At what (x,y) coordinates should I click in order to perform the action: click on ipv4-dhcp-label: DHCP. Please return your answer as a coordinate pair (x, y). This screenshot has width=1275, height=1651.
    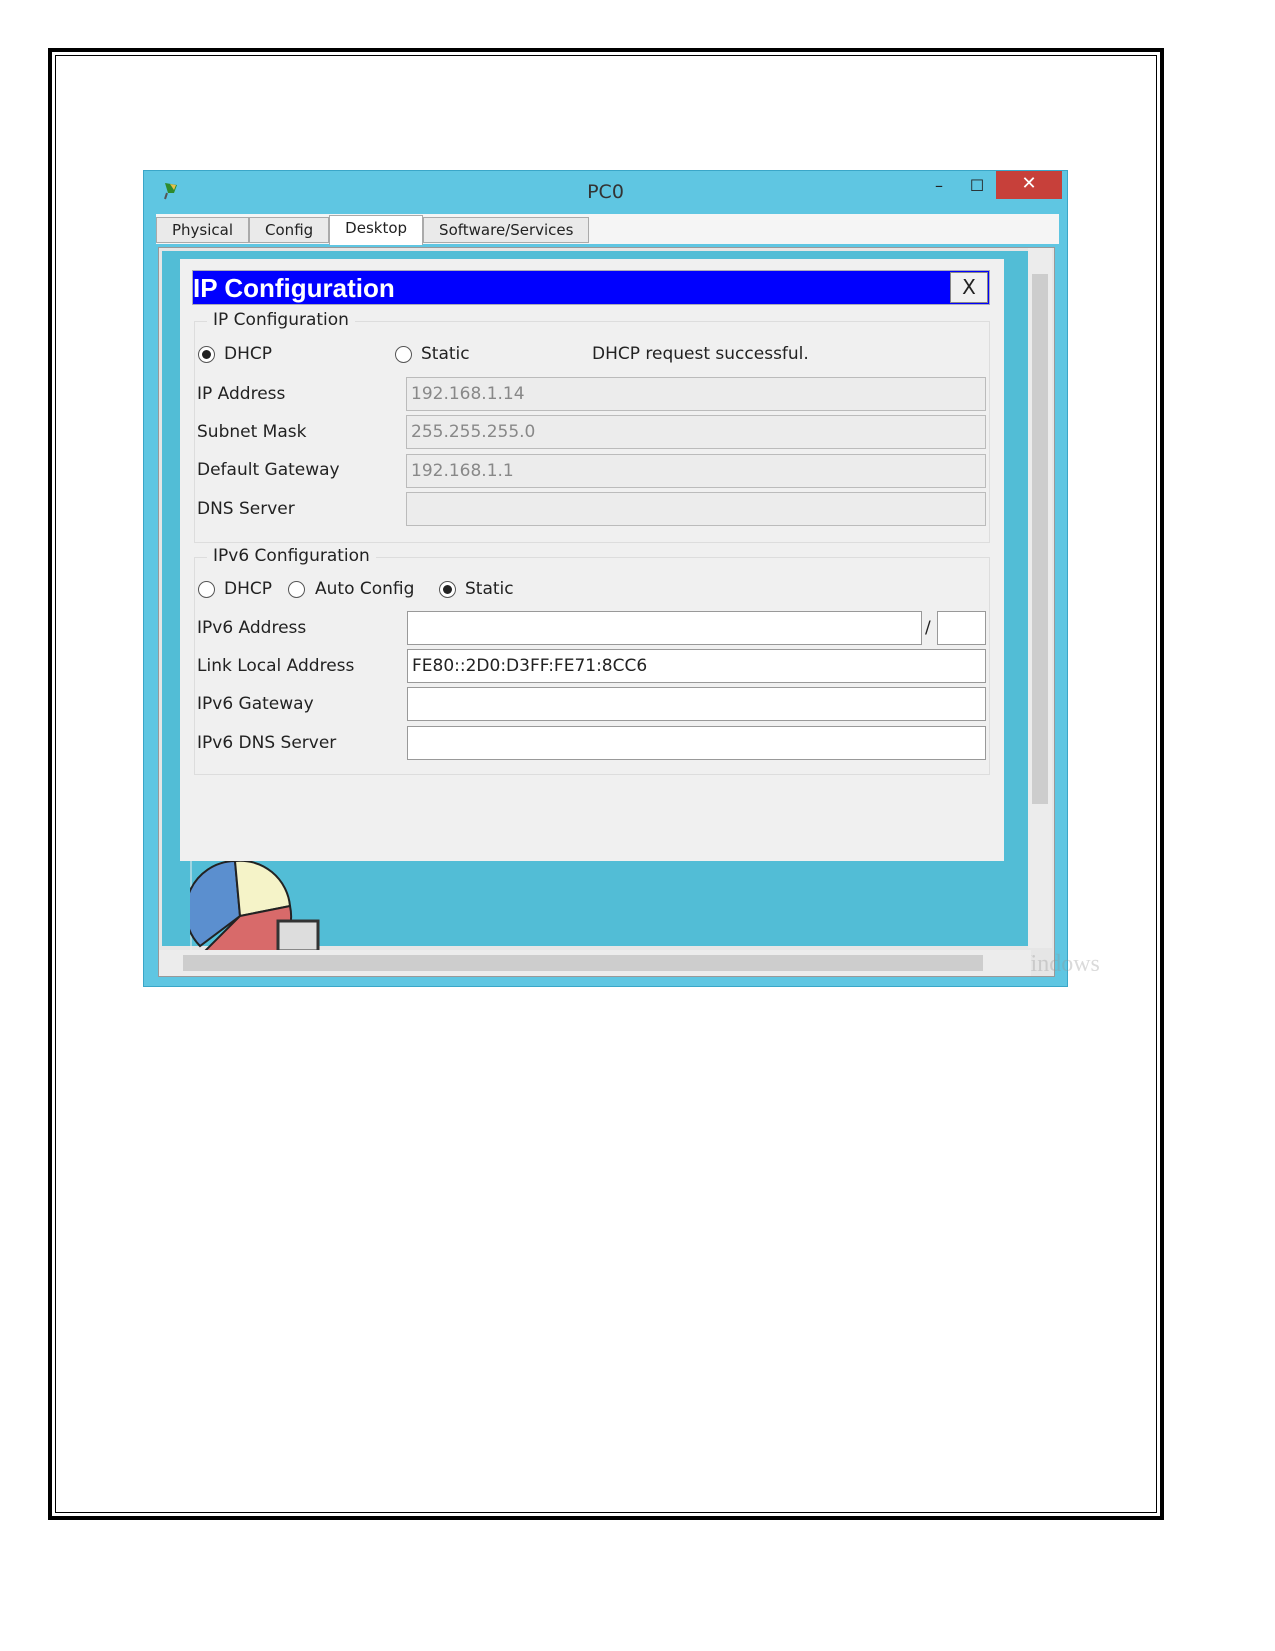
    Looking at the image, I should click on (248, 354).